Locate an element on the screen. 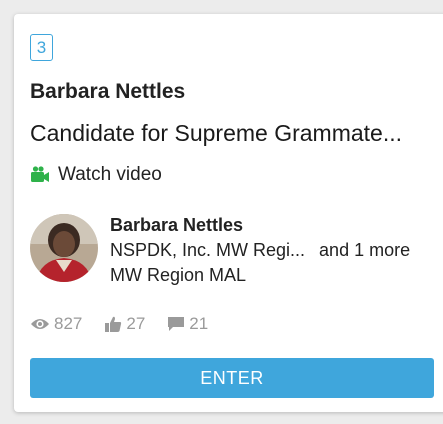 This screenshot has height=424, width=443. more-affiliations-link: and 1 more is located at coordinates (364, 250).